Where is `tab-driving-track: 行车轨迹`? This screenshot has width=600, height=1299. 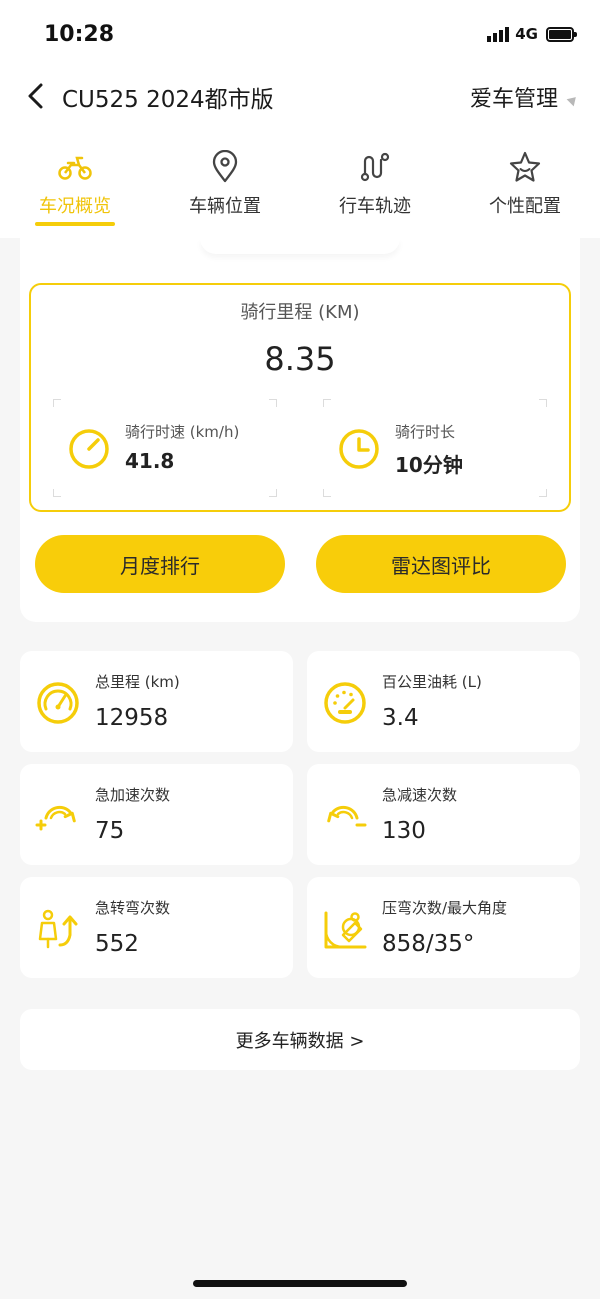
tab-driving-track: 行车轨迹 is located at coordinates (375, 190).